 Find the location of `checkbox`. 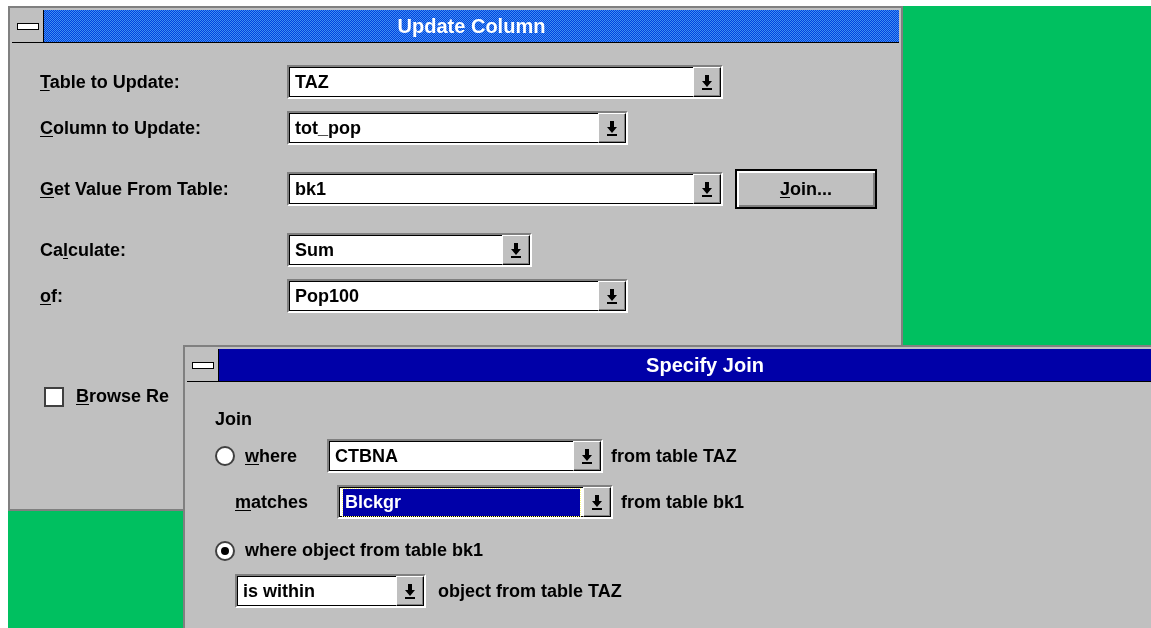

checkbox is located at coordinates (54, 396).